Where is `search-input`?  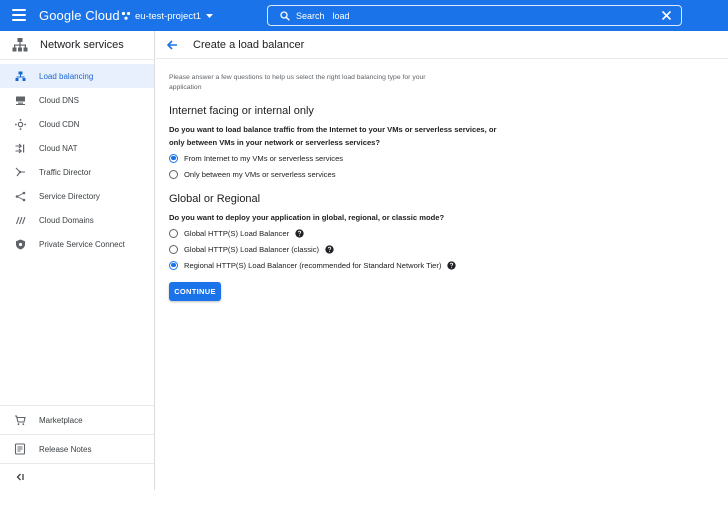 search-input is located at coordinates (482, 15).